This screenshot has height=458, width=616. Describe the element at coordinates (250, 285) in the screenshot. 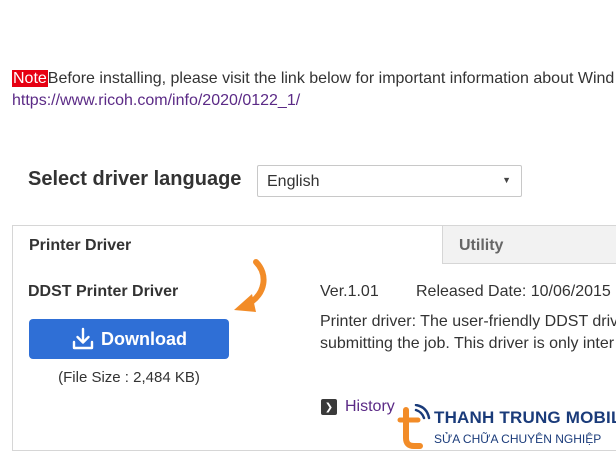

I see `curved-arrow-icon` at that location.